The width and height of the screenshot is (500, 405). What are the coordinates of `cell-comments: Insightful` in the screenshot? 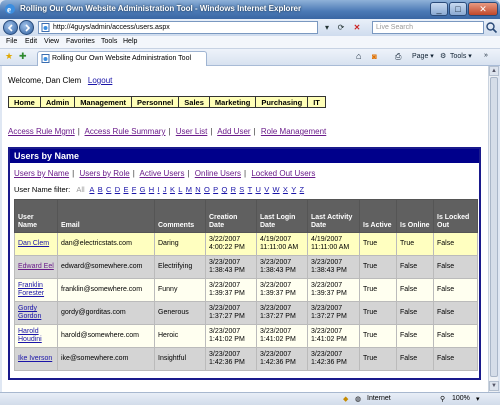 It's located at (180, 359).